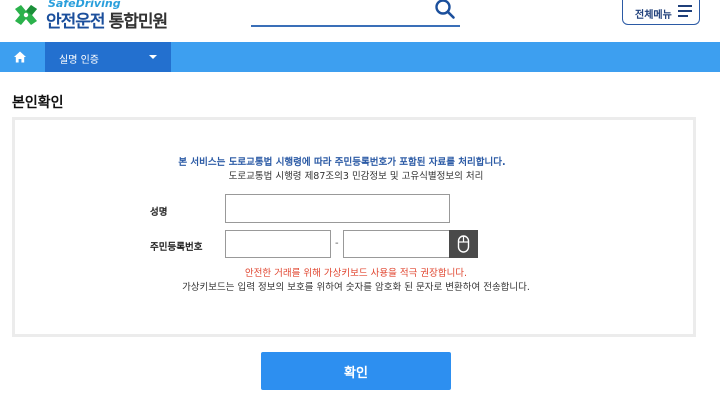 The image size is (720, 403). I want to click on logo-sub-text: 통합민원, so click(138, 22).